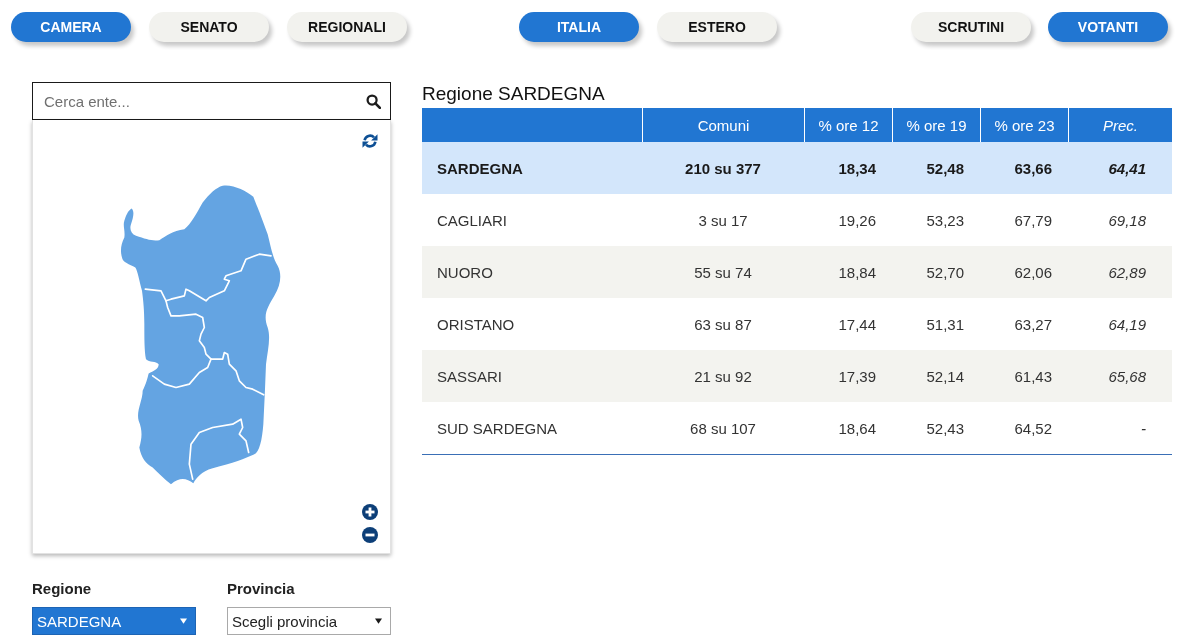  Describe the element at coordinates (1127, 324) in the screenshot. I see `table-cell-text: 64,19` at that location.